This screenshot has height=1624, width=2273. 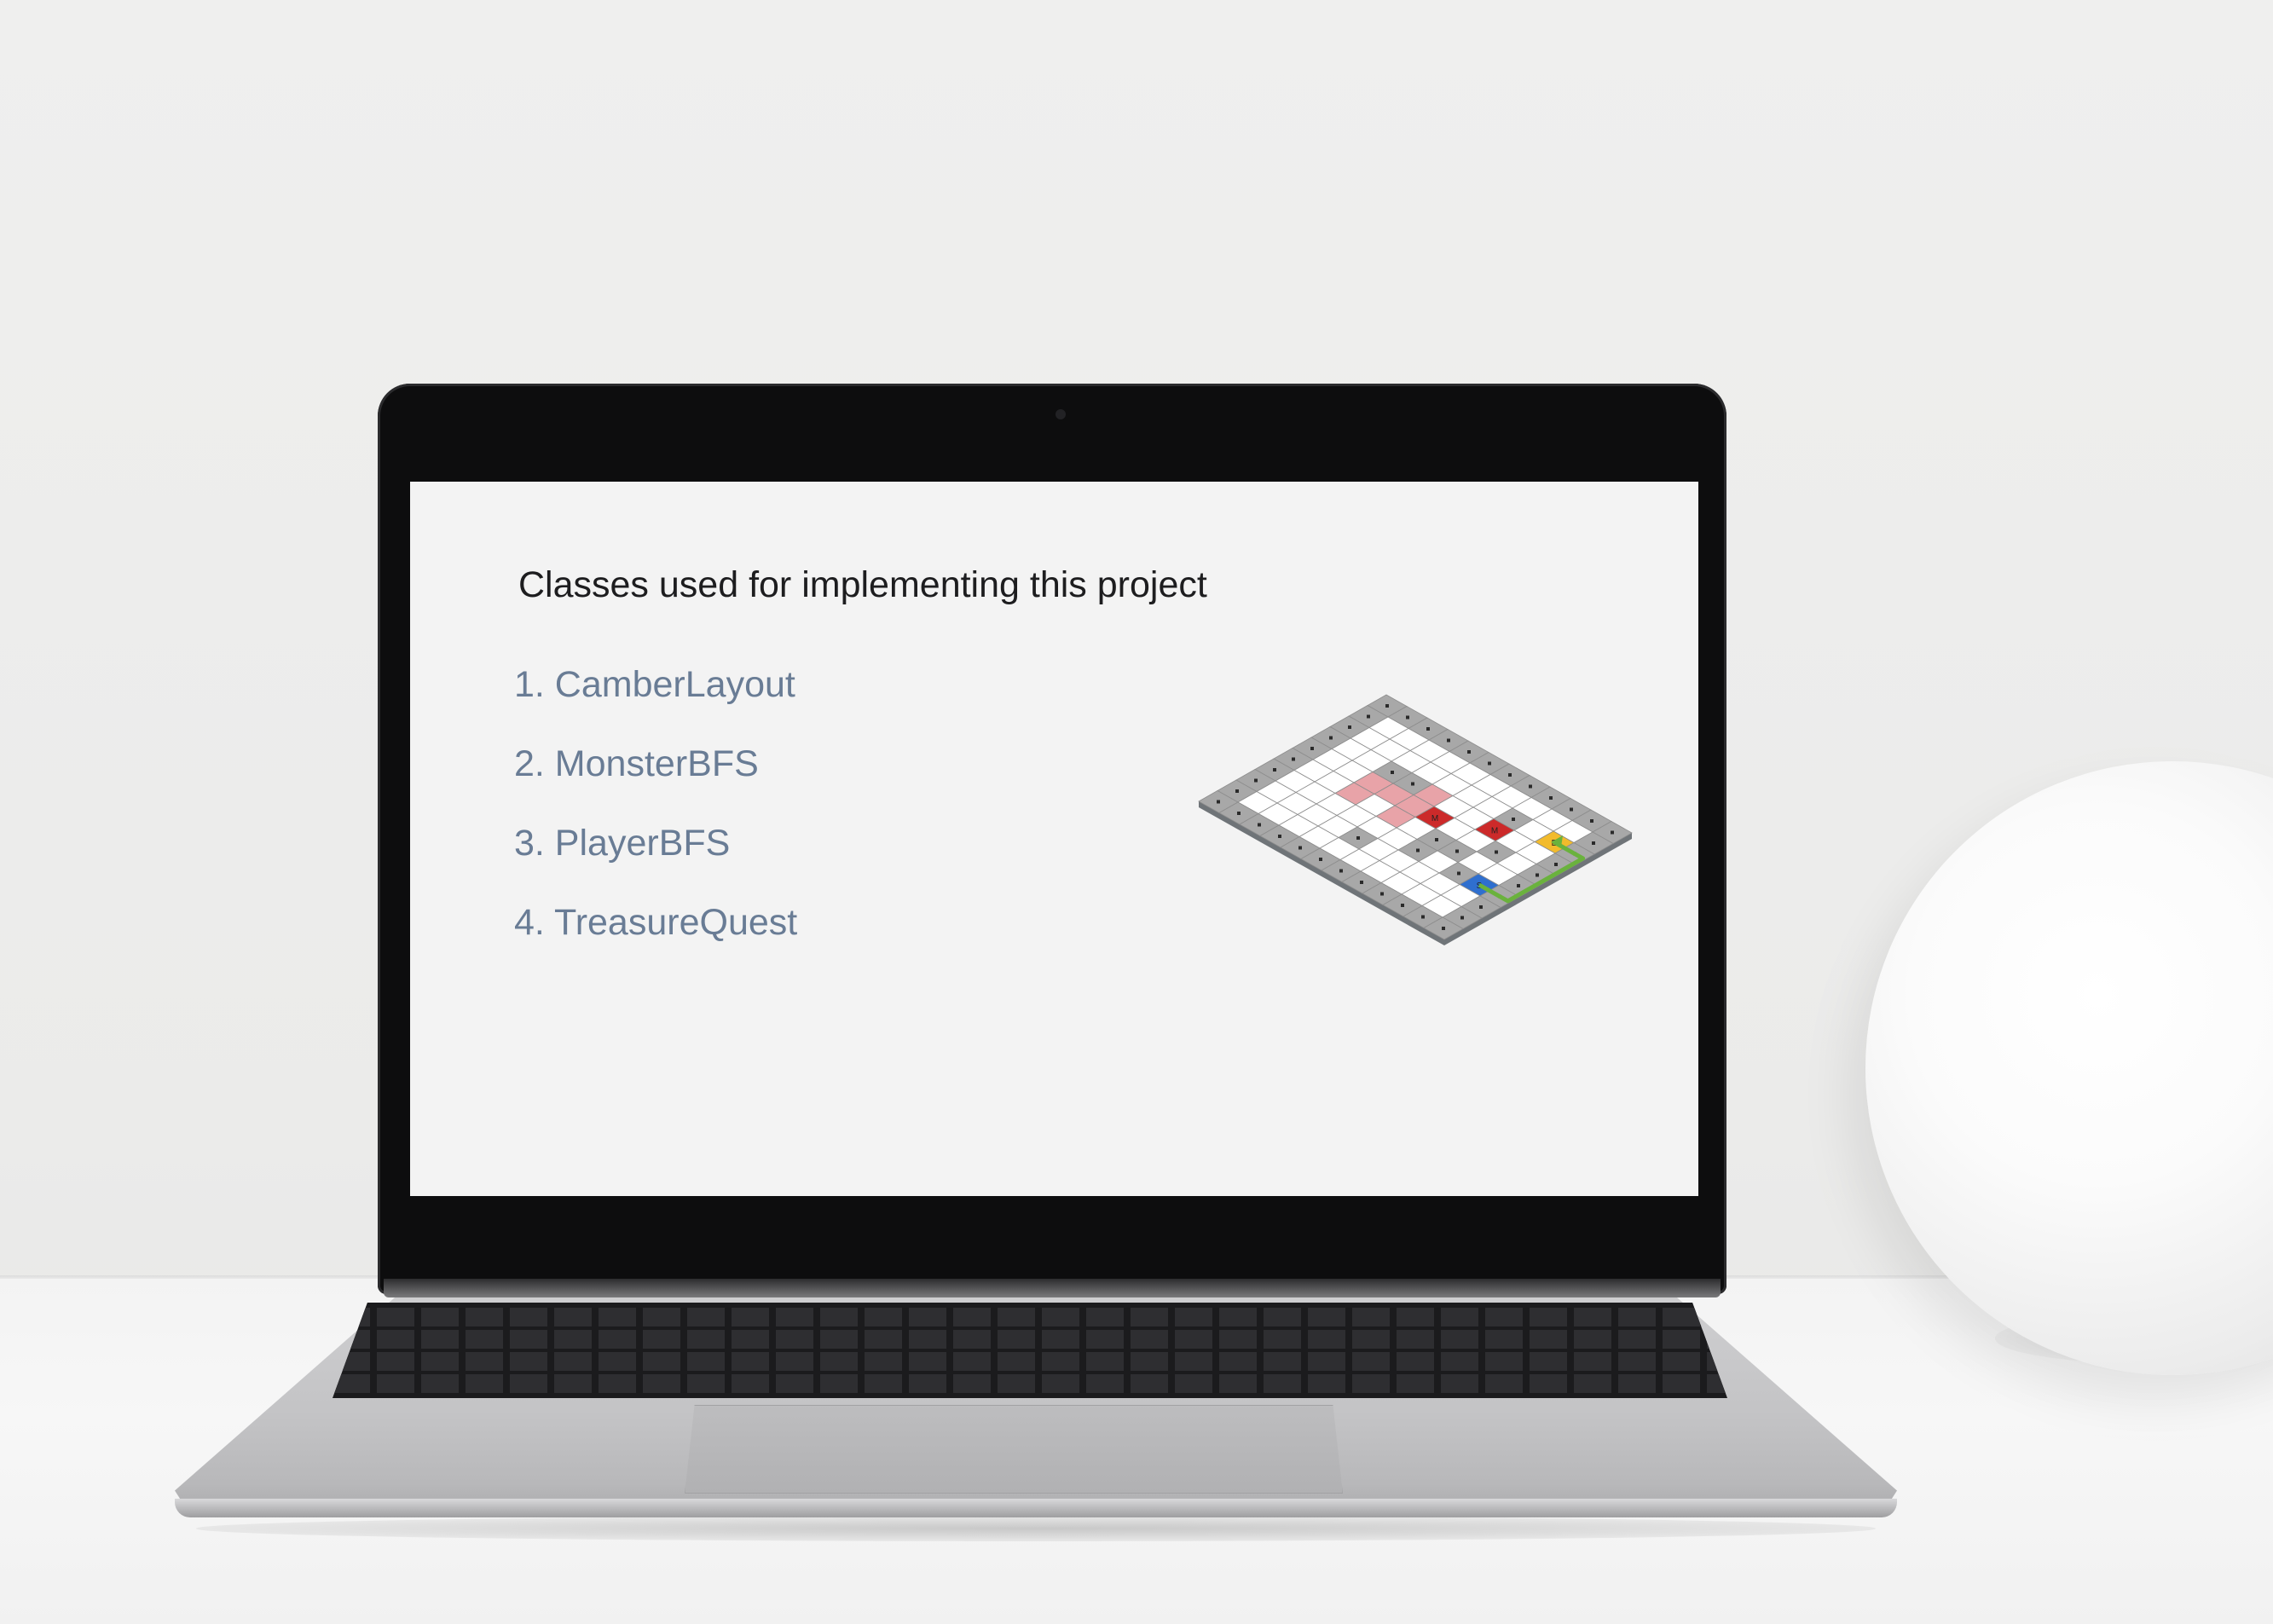 I want to click on list-item-treasurequest: 4. TreasureQuest, so click(x=656, y=922).